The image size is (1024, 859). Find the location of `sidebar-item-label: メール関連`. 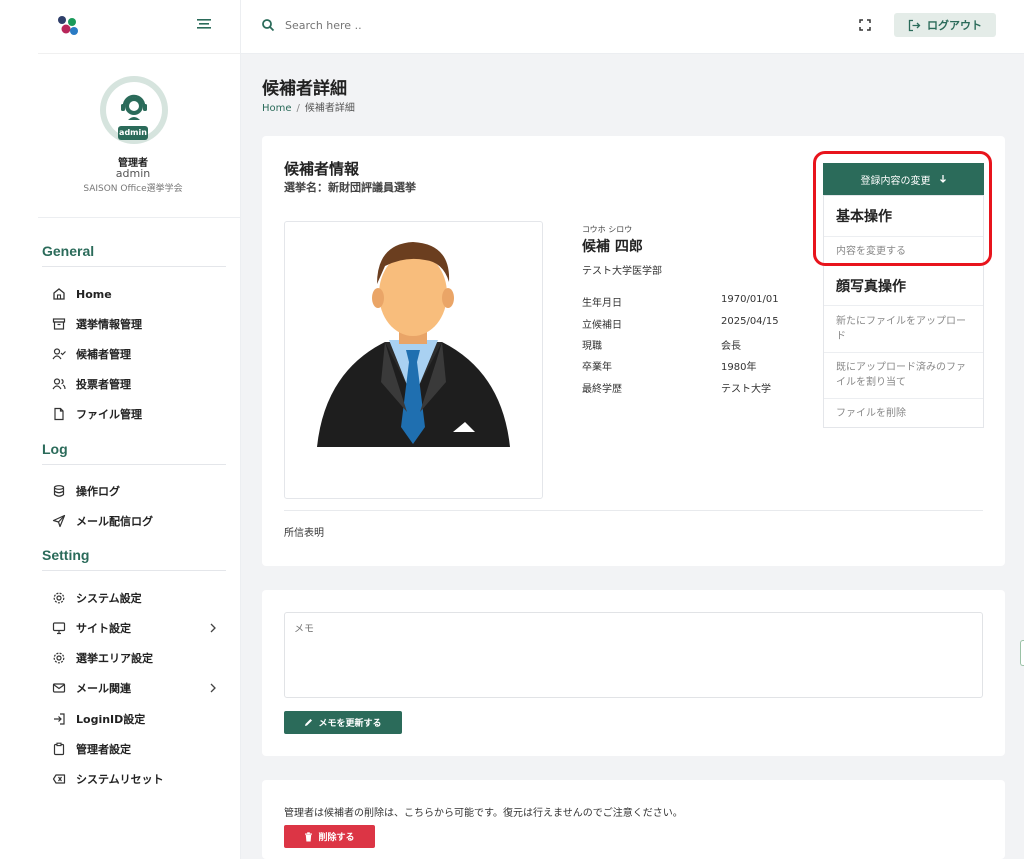

sidebar-item-label: メール関連 is located at coordinates (103, 688).